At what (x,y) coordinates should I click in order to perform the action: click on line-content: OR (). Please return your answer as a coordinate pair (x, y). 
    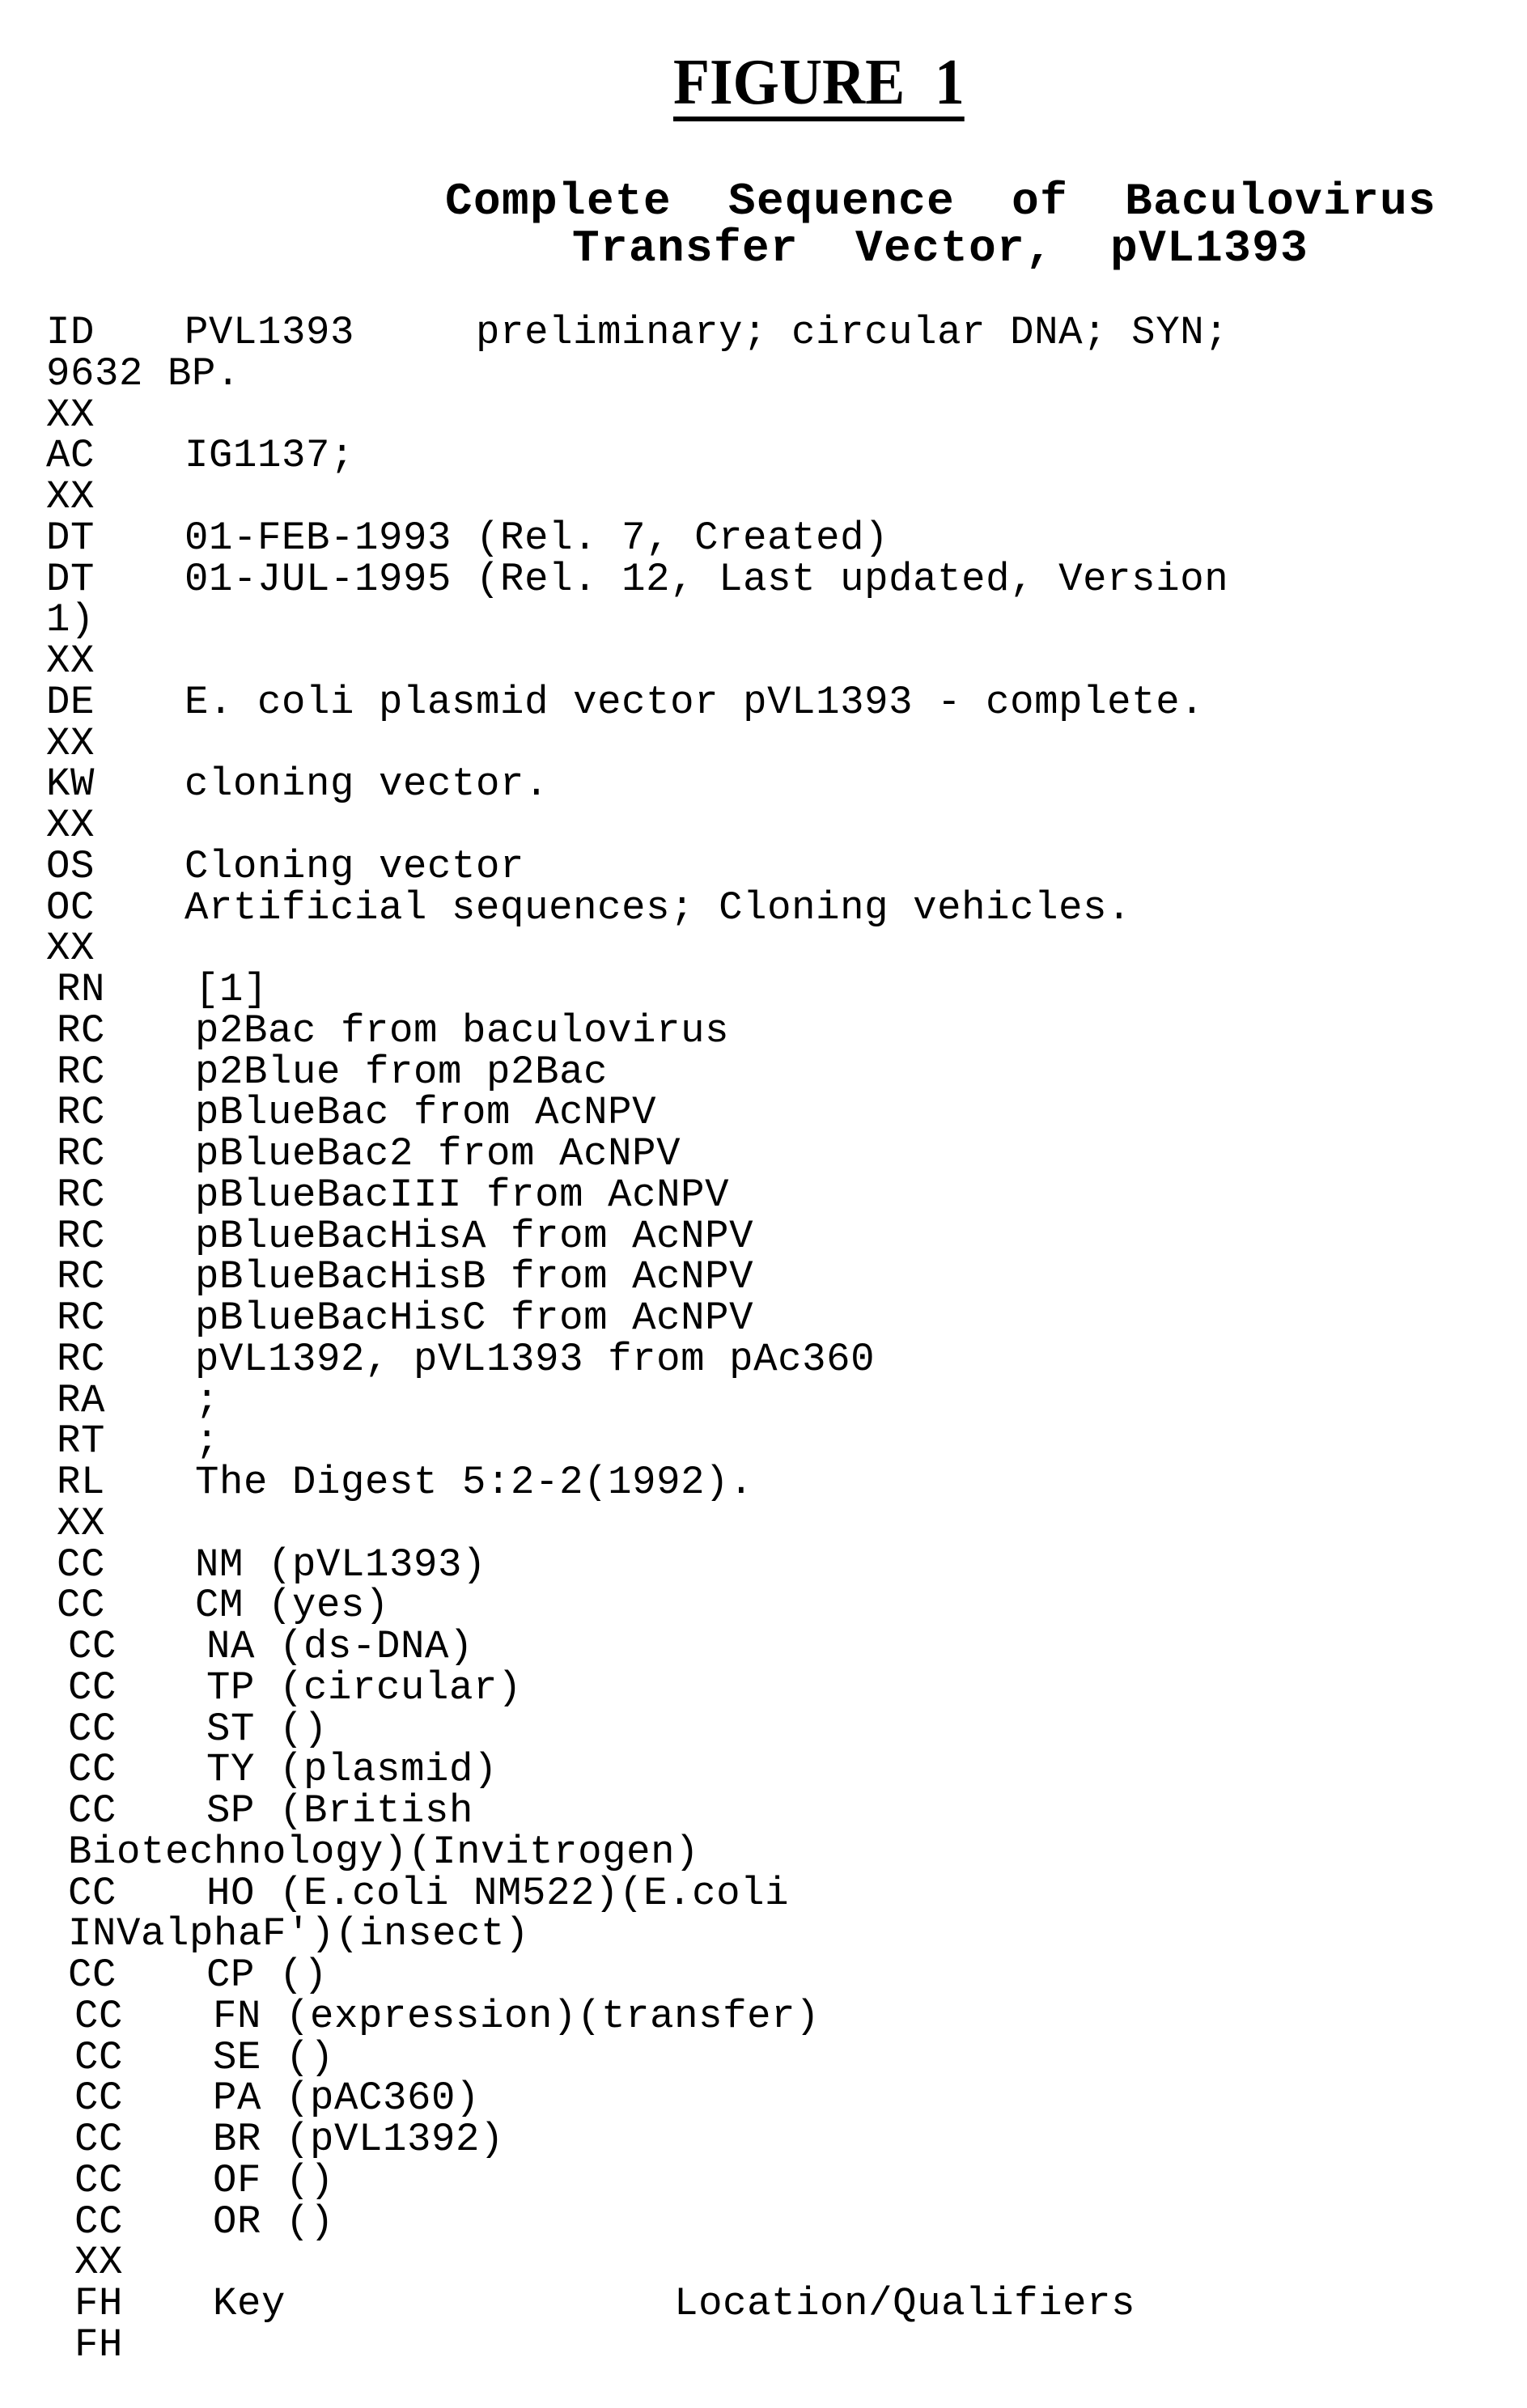
    Looking at the image, I should click on (274, 2221).